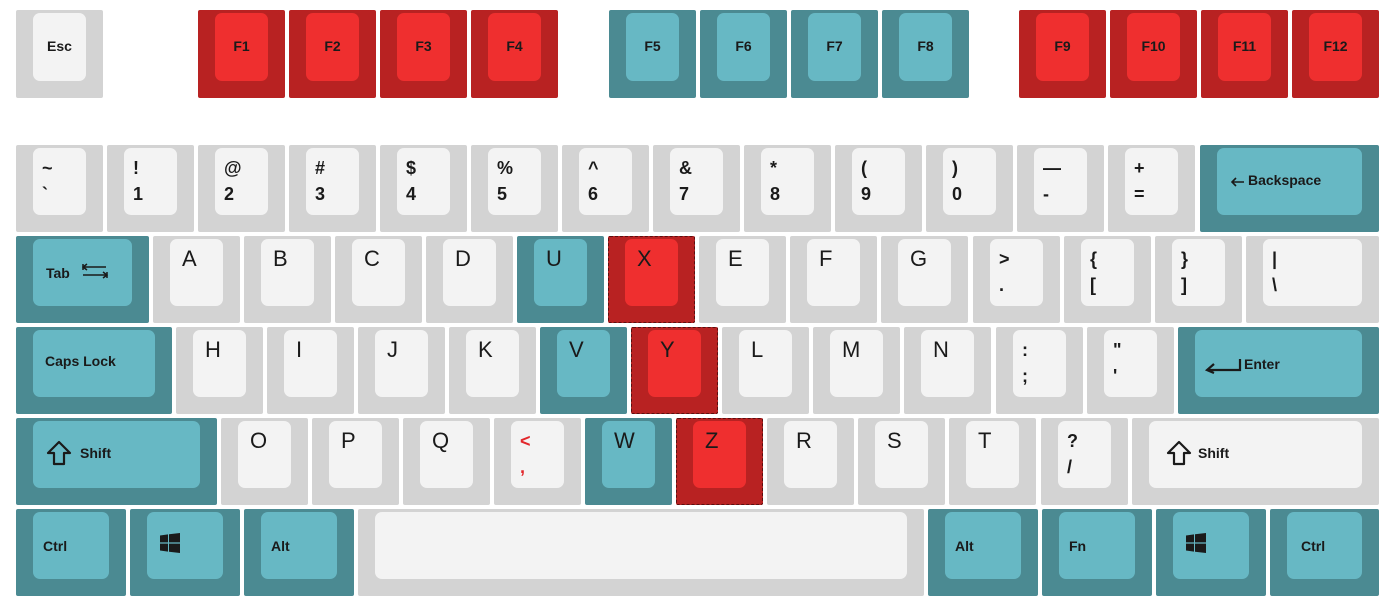 This screenshot has height=610, width=1391. What do you see at coordinates (1244, 54) in the screenshot?
I see `key-f11: F11` at bounding box center [1244, 54].